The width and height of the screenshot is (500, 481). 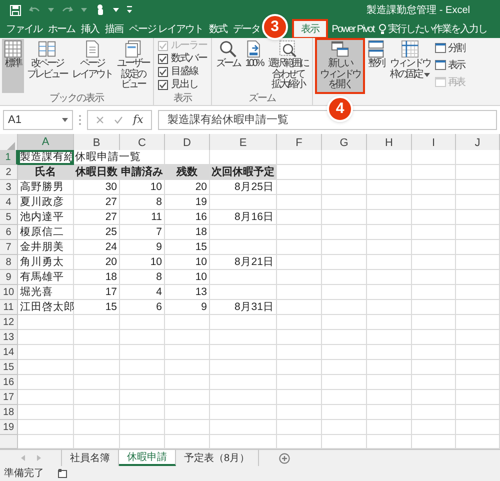 What do you see at coordinates (47, 66) in the screenshot?
I see `ribbon-button: 改ページ プレビュー` at bounding box center [47, 66].